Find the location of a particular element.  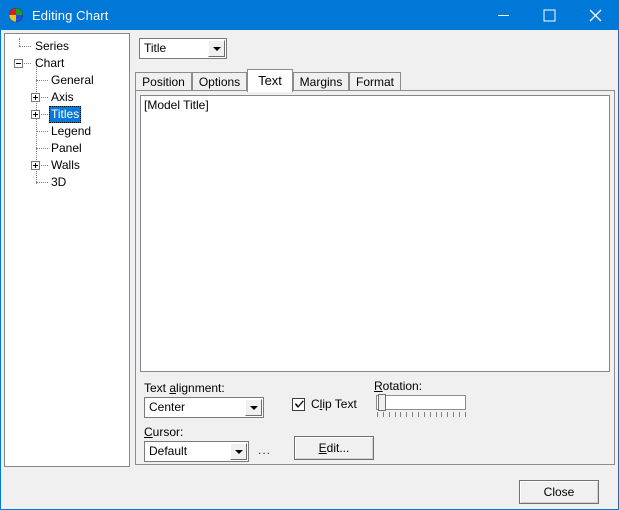

minimize-icon is located at coordinates (503, 15).